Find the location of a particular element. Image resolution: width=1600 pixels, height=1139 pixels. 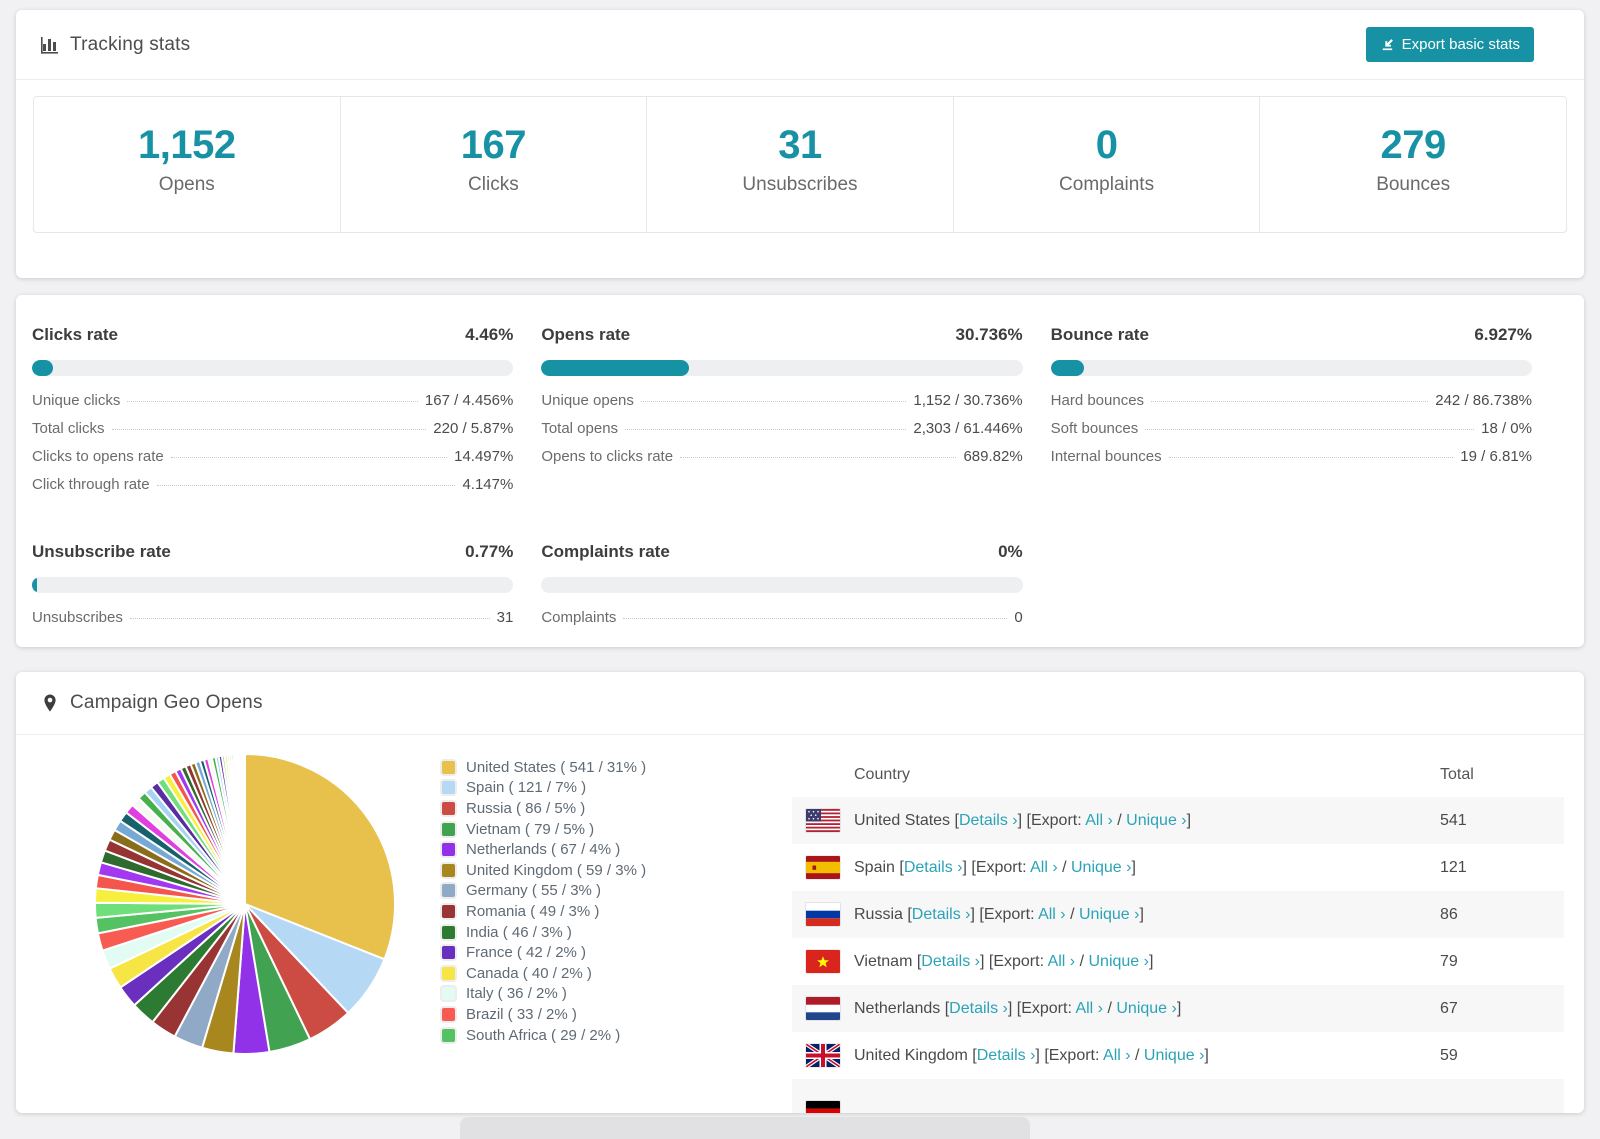

rate-panel-value: 0.77% is located at coordinates (489, 551).